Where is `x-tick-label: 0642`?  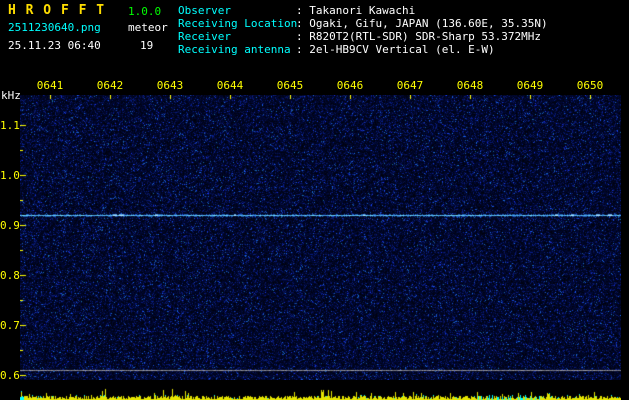 x-tick-label: 0642 is located at coordinates (110, 85).